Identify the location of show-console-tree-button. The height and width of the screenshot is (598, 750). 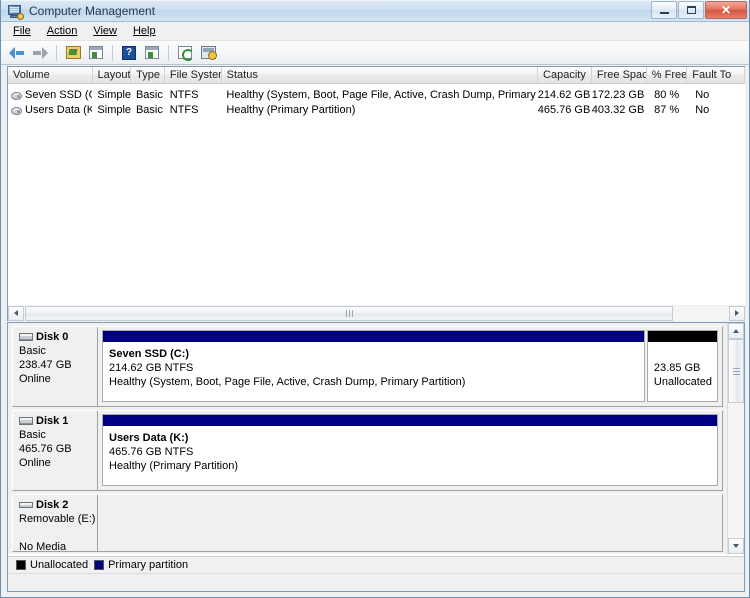
(96, 53).